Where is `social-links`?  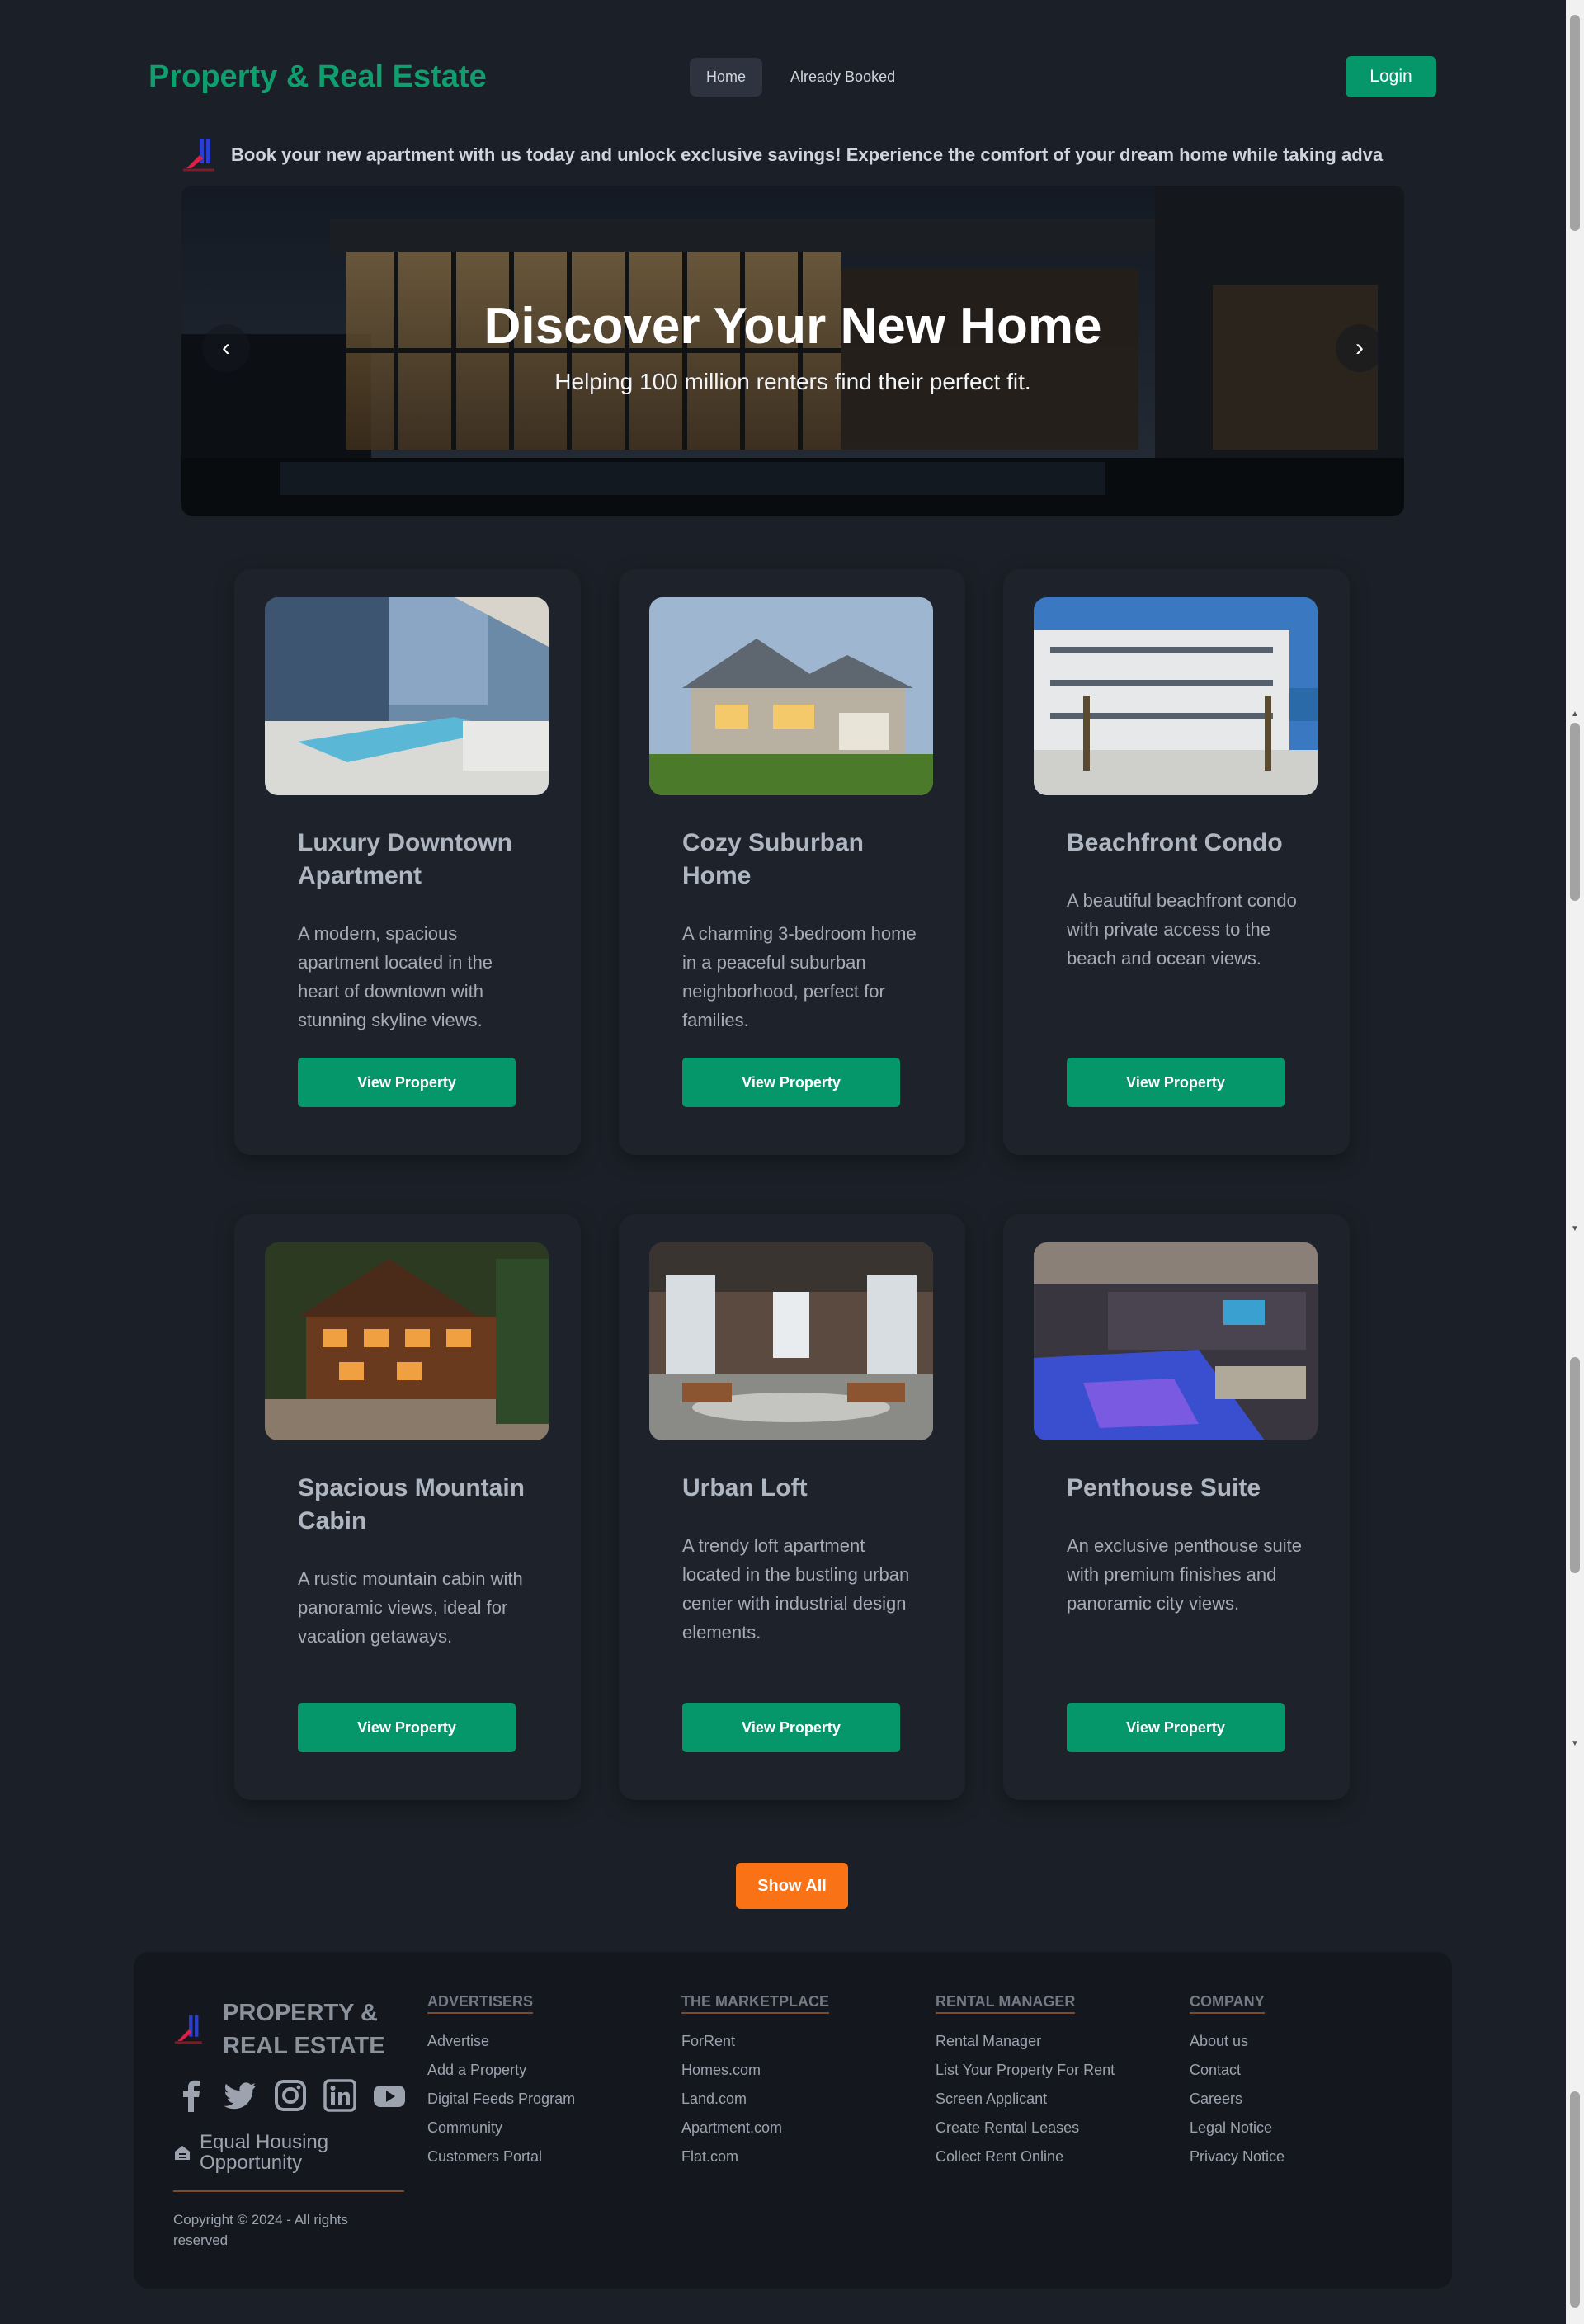 social-links is located at coordinates (290, 2095).